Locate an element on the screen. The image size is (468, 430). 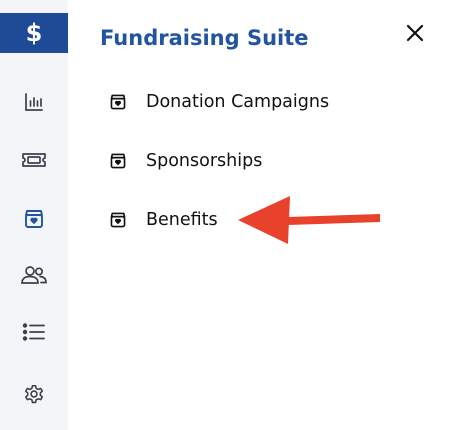
rail-item-tickets is located at coordinates (34, 160).